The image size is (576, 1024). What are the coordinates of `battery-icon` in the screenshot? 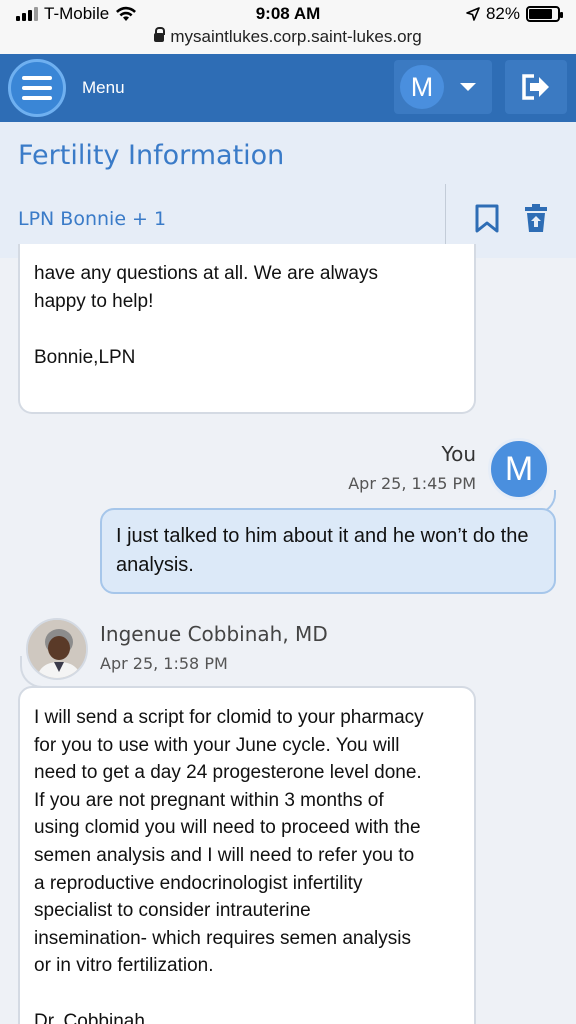 It's located at (544, 14).